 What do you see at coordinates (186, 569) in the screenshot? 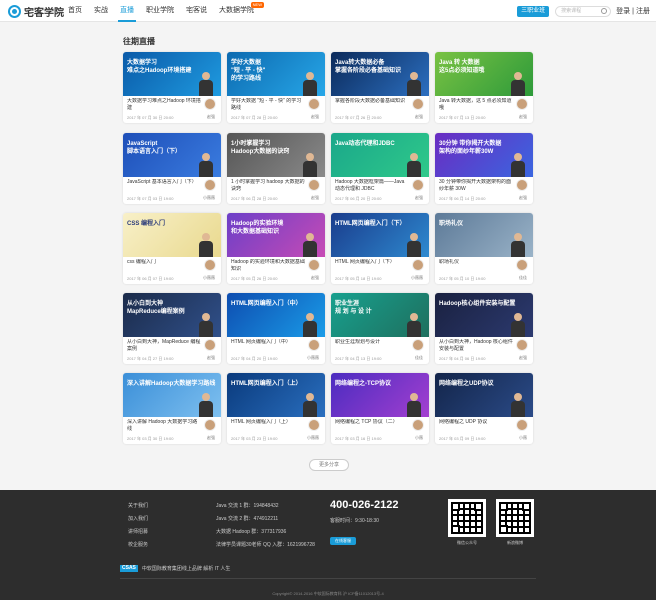
I see `footer-slogan: 中软国际教育集团线上品牌 解析 IT 人生` at bounding box center [186, 569].